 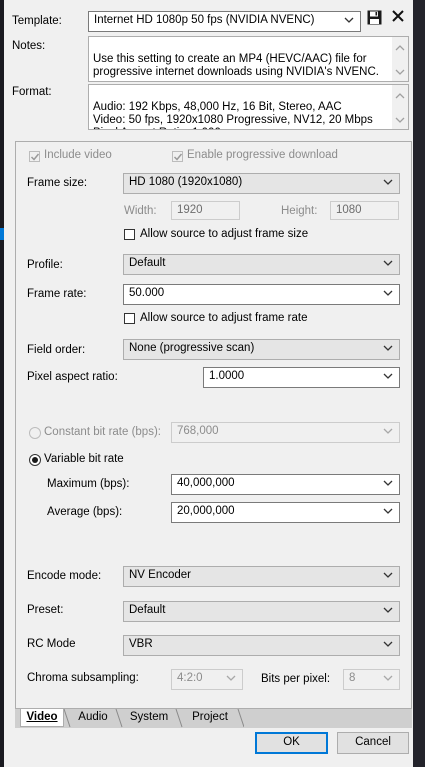 What do you see at coordinates (129, 234) in the screenshot?
I see `allow-frame-size-checkbox` at bounding box center [129, 234].